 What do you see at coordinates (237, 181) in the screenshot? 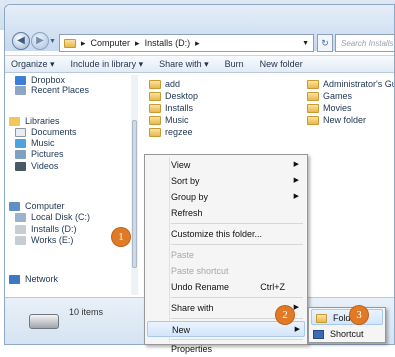
I see `menu-item-sort-by: Sort by ▶` at bounding box center [237, 181].